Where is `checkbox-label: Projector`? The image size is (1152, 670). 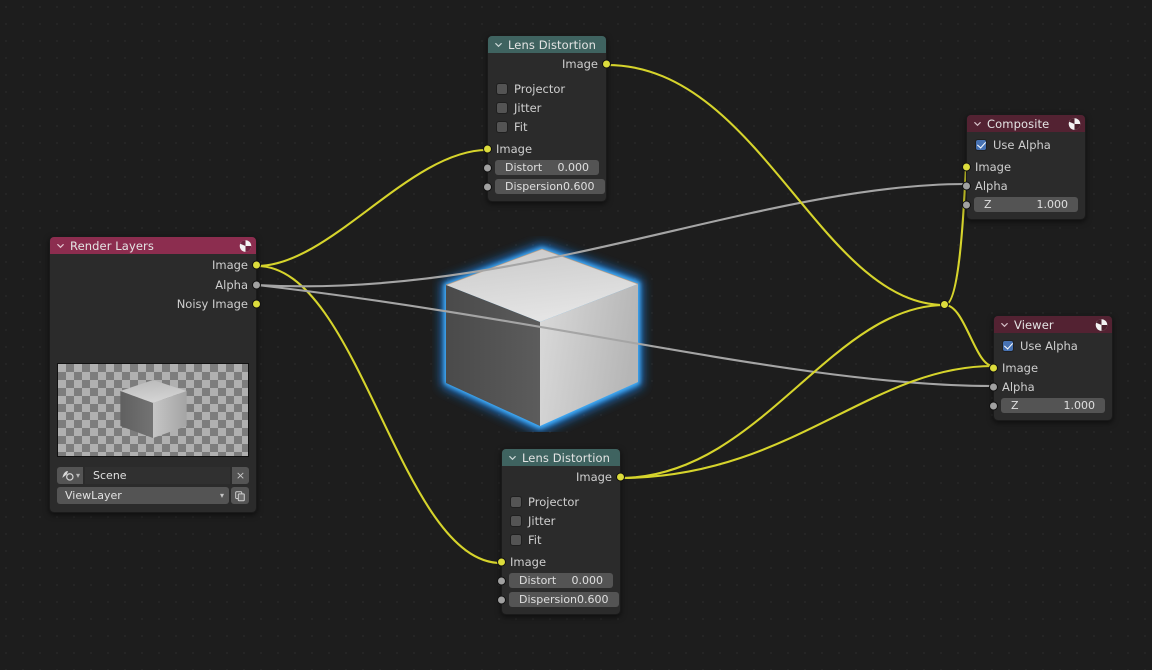
checkbox-label: Projector is located at coordinates (554, 501).